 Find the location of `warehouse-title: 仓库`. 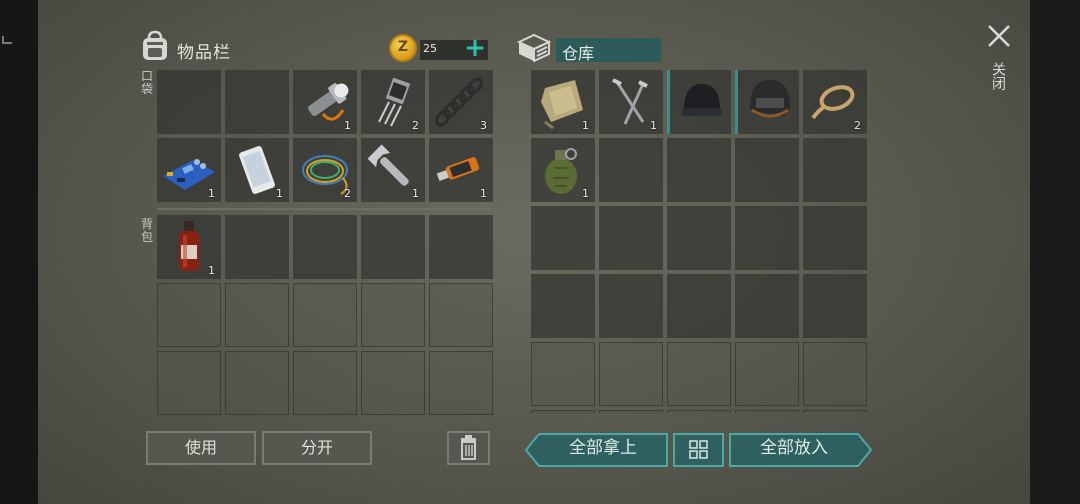

warehouse-title: 仓库 is located at coordinates (578, 53).